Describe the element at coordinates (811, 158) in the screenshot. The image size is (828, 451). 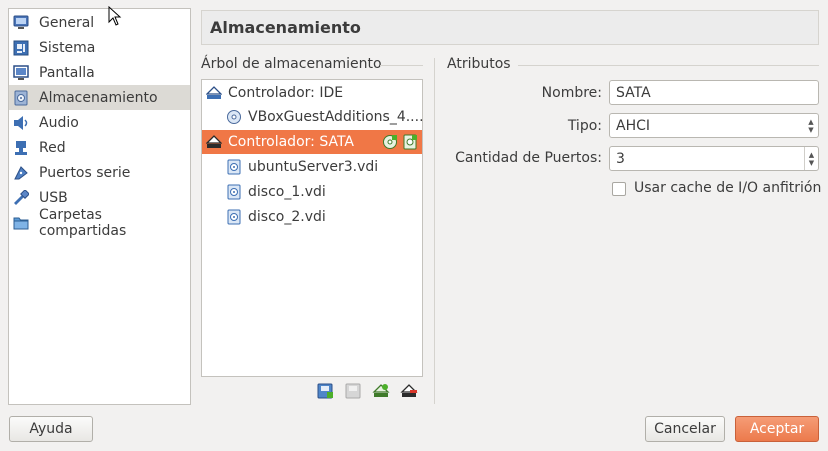
I see `spinbox-arrows-icon: ▲ ▼` at that location.